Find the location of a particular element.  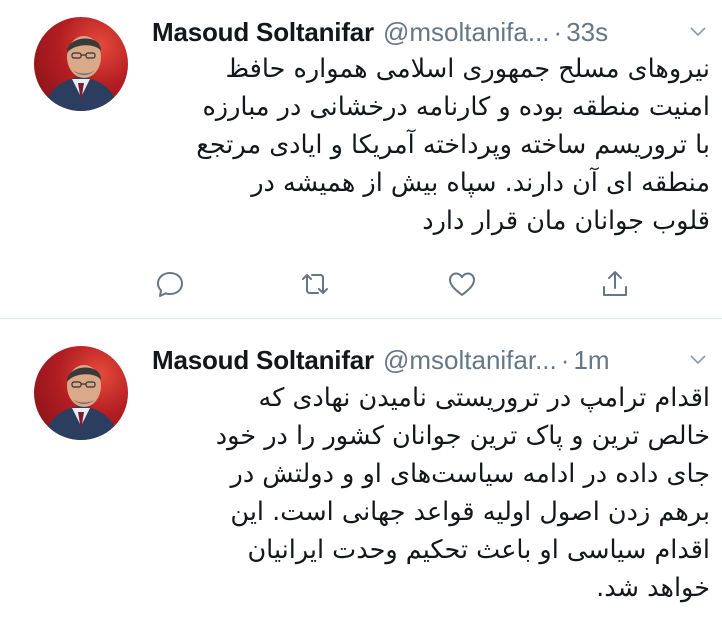

reply-button is located at coordinates (170, 284).